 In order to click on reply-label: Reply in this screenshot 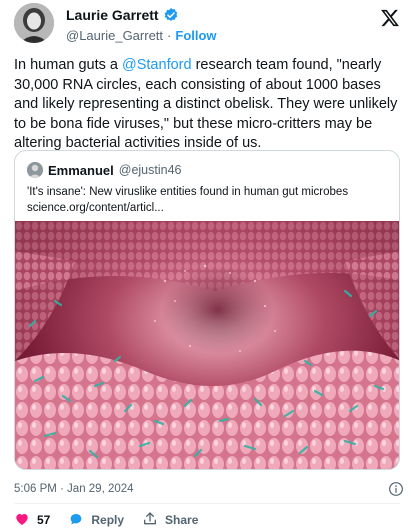, I will do `click(108, 520)`.